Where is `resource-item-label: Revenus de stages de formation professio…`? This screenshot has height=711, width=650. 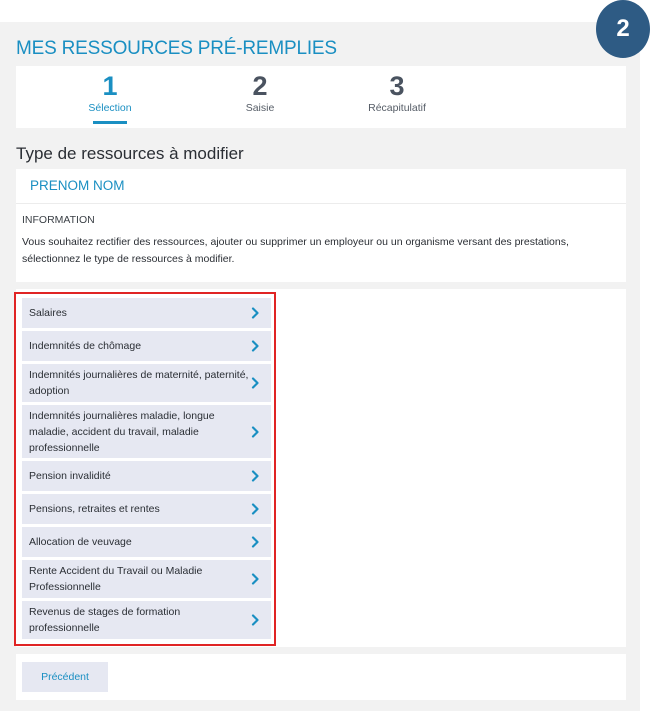 resource-item-label: Revenus de stages de formation professio… is located at coordinates (105, 620).